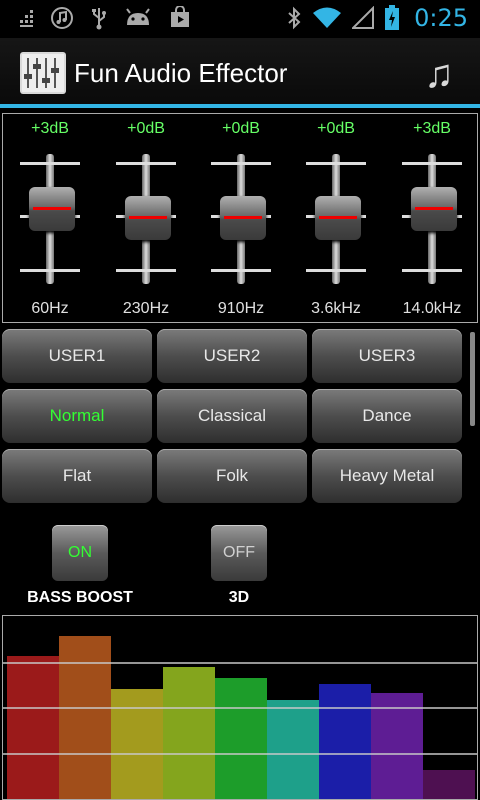 This screenshot has height=800, width=480. I want to click on bass-boost-toggle: ON, so click(80, 553).